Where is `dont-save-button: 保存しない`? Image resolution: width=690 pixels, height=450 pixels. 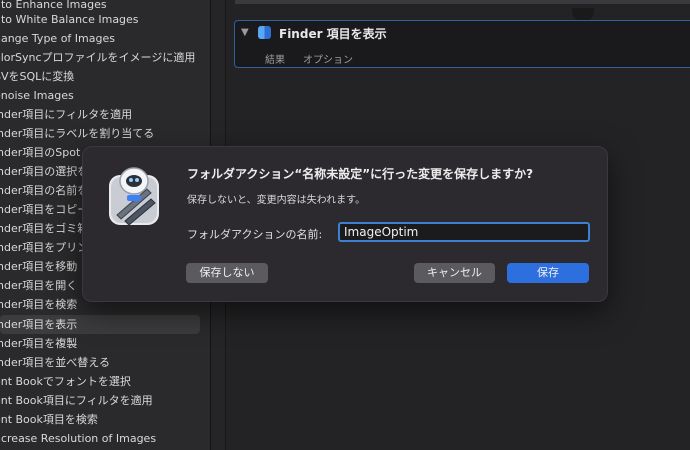
dont-save-button: 保存しない is located at coordinates (227, 273).